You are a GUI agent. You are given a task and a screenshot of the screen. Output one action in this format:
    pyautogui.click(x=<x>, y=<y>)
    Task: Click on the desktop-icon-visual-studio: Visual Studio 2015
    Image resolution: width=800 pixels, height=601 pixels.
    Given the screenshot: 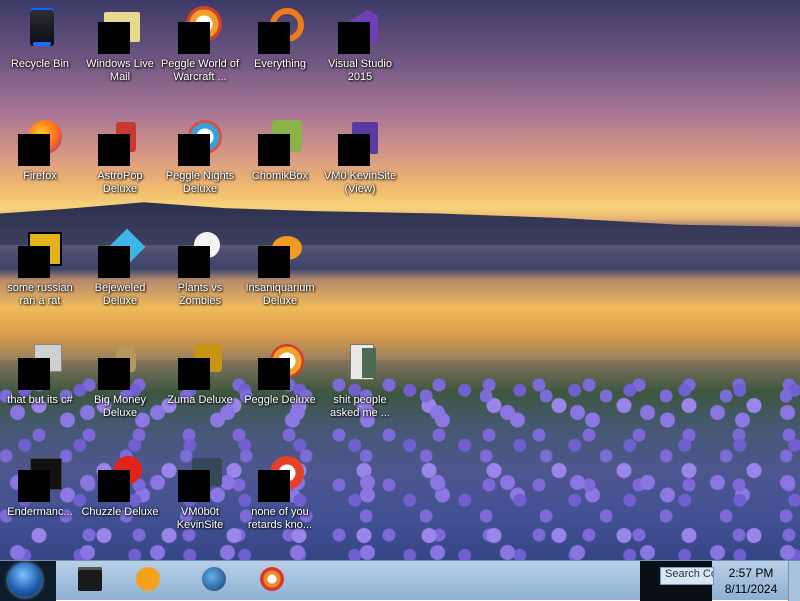 What is the action you would take?
    pyautogui.click(x=360, y=45)
    